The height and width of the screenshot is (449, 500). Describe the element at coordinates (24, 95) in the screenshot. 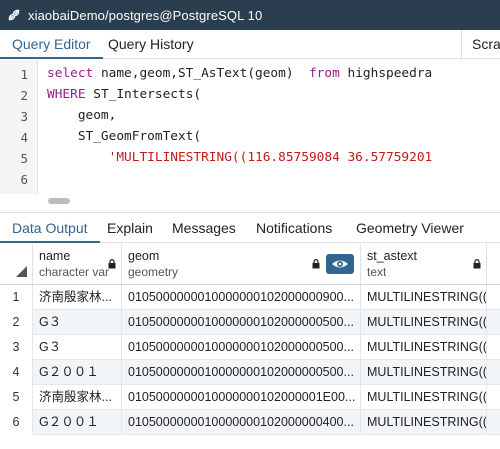

I see `line-number: 2` at that location.